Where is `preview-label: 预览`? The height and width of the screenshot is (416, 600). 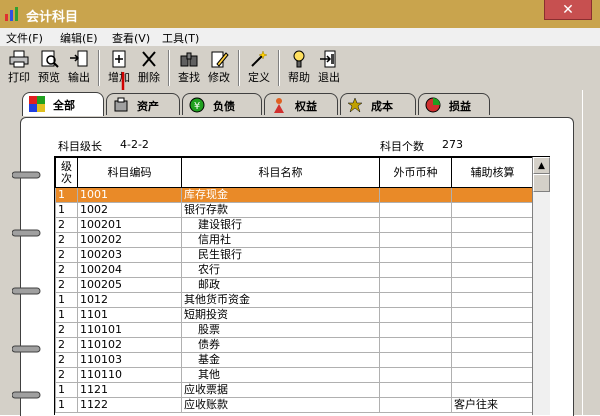
preview-label: 预览 is located at coordinates (49, 77).